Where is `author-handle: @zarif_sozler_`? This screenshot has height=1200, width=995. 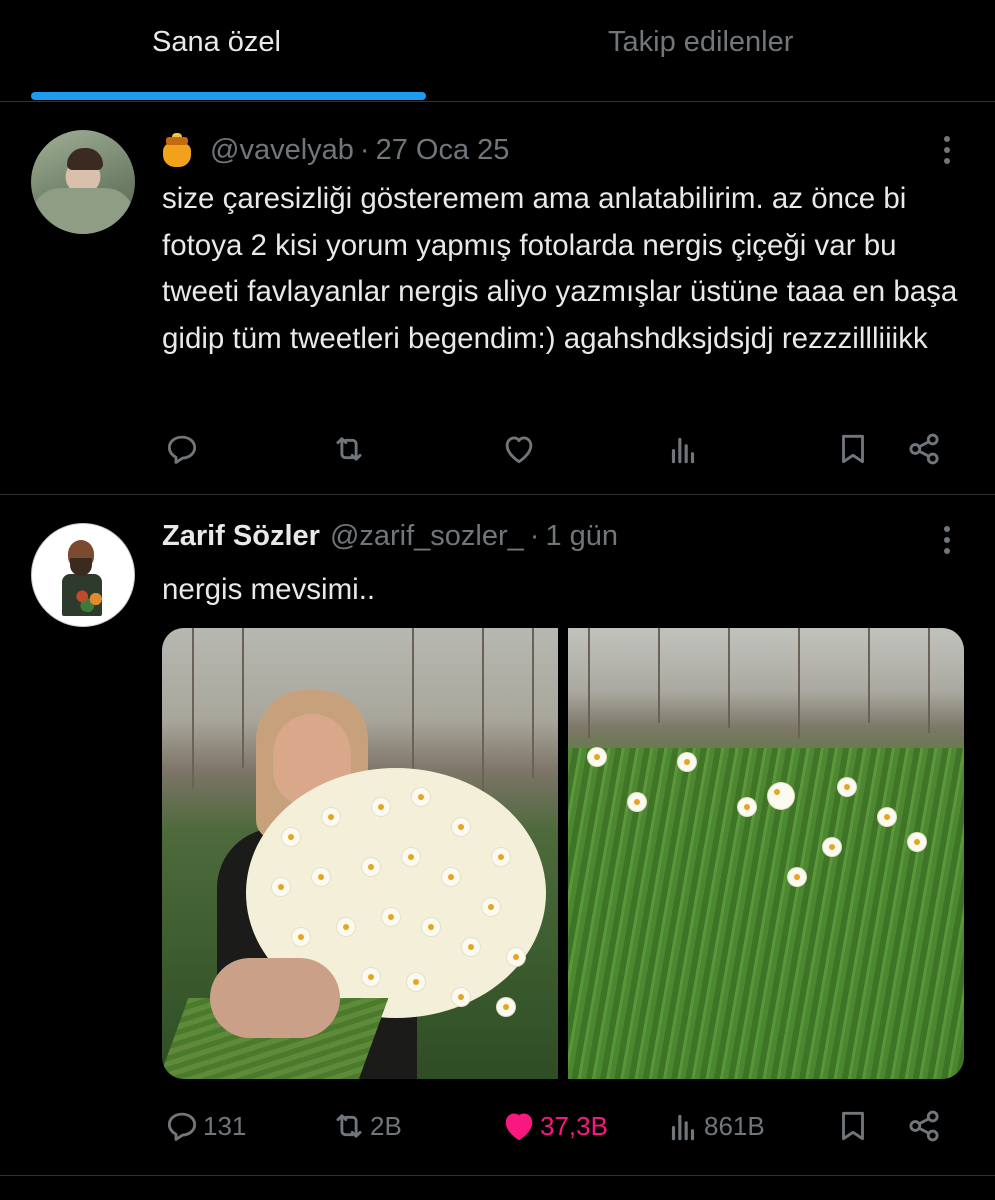
author-handle: @zarif_sozler_ is located at coordinates (427, 536).